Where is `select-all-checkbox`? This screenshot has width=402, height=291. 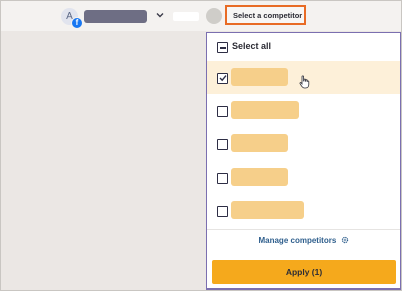 select-all-checkbox is located at coordinates (222, 47).